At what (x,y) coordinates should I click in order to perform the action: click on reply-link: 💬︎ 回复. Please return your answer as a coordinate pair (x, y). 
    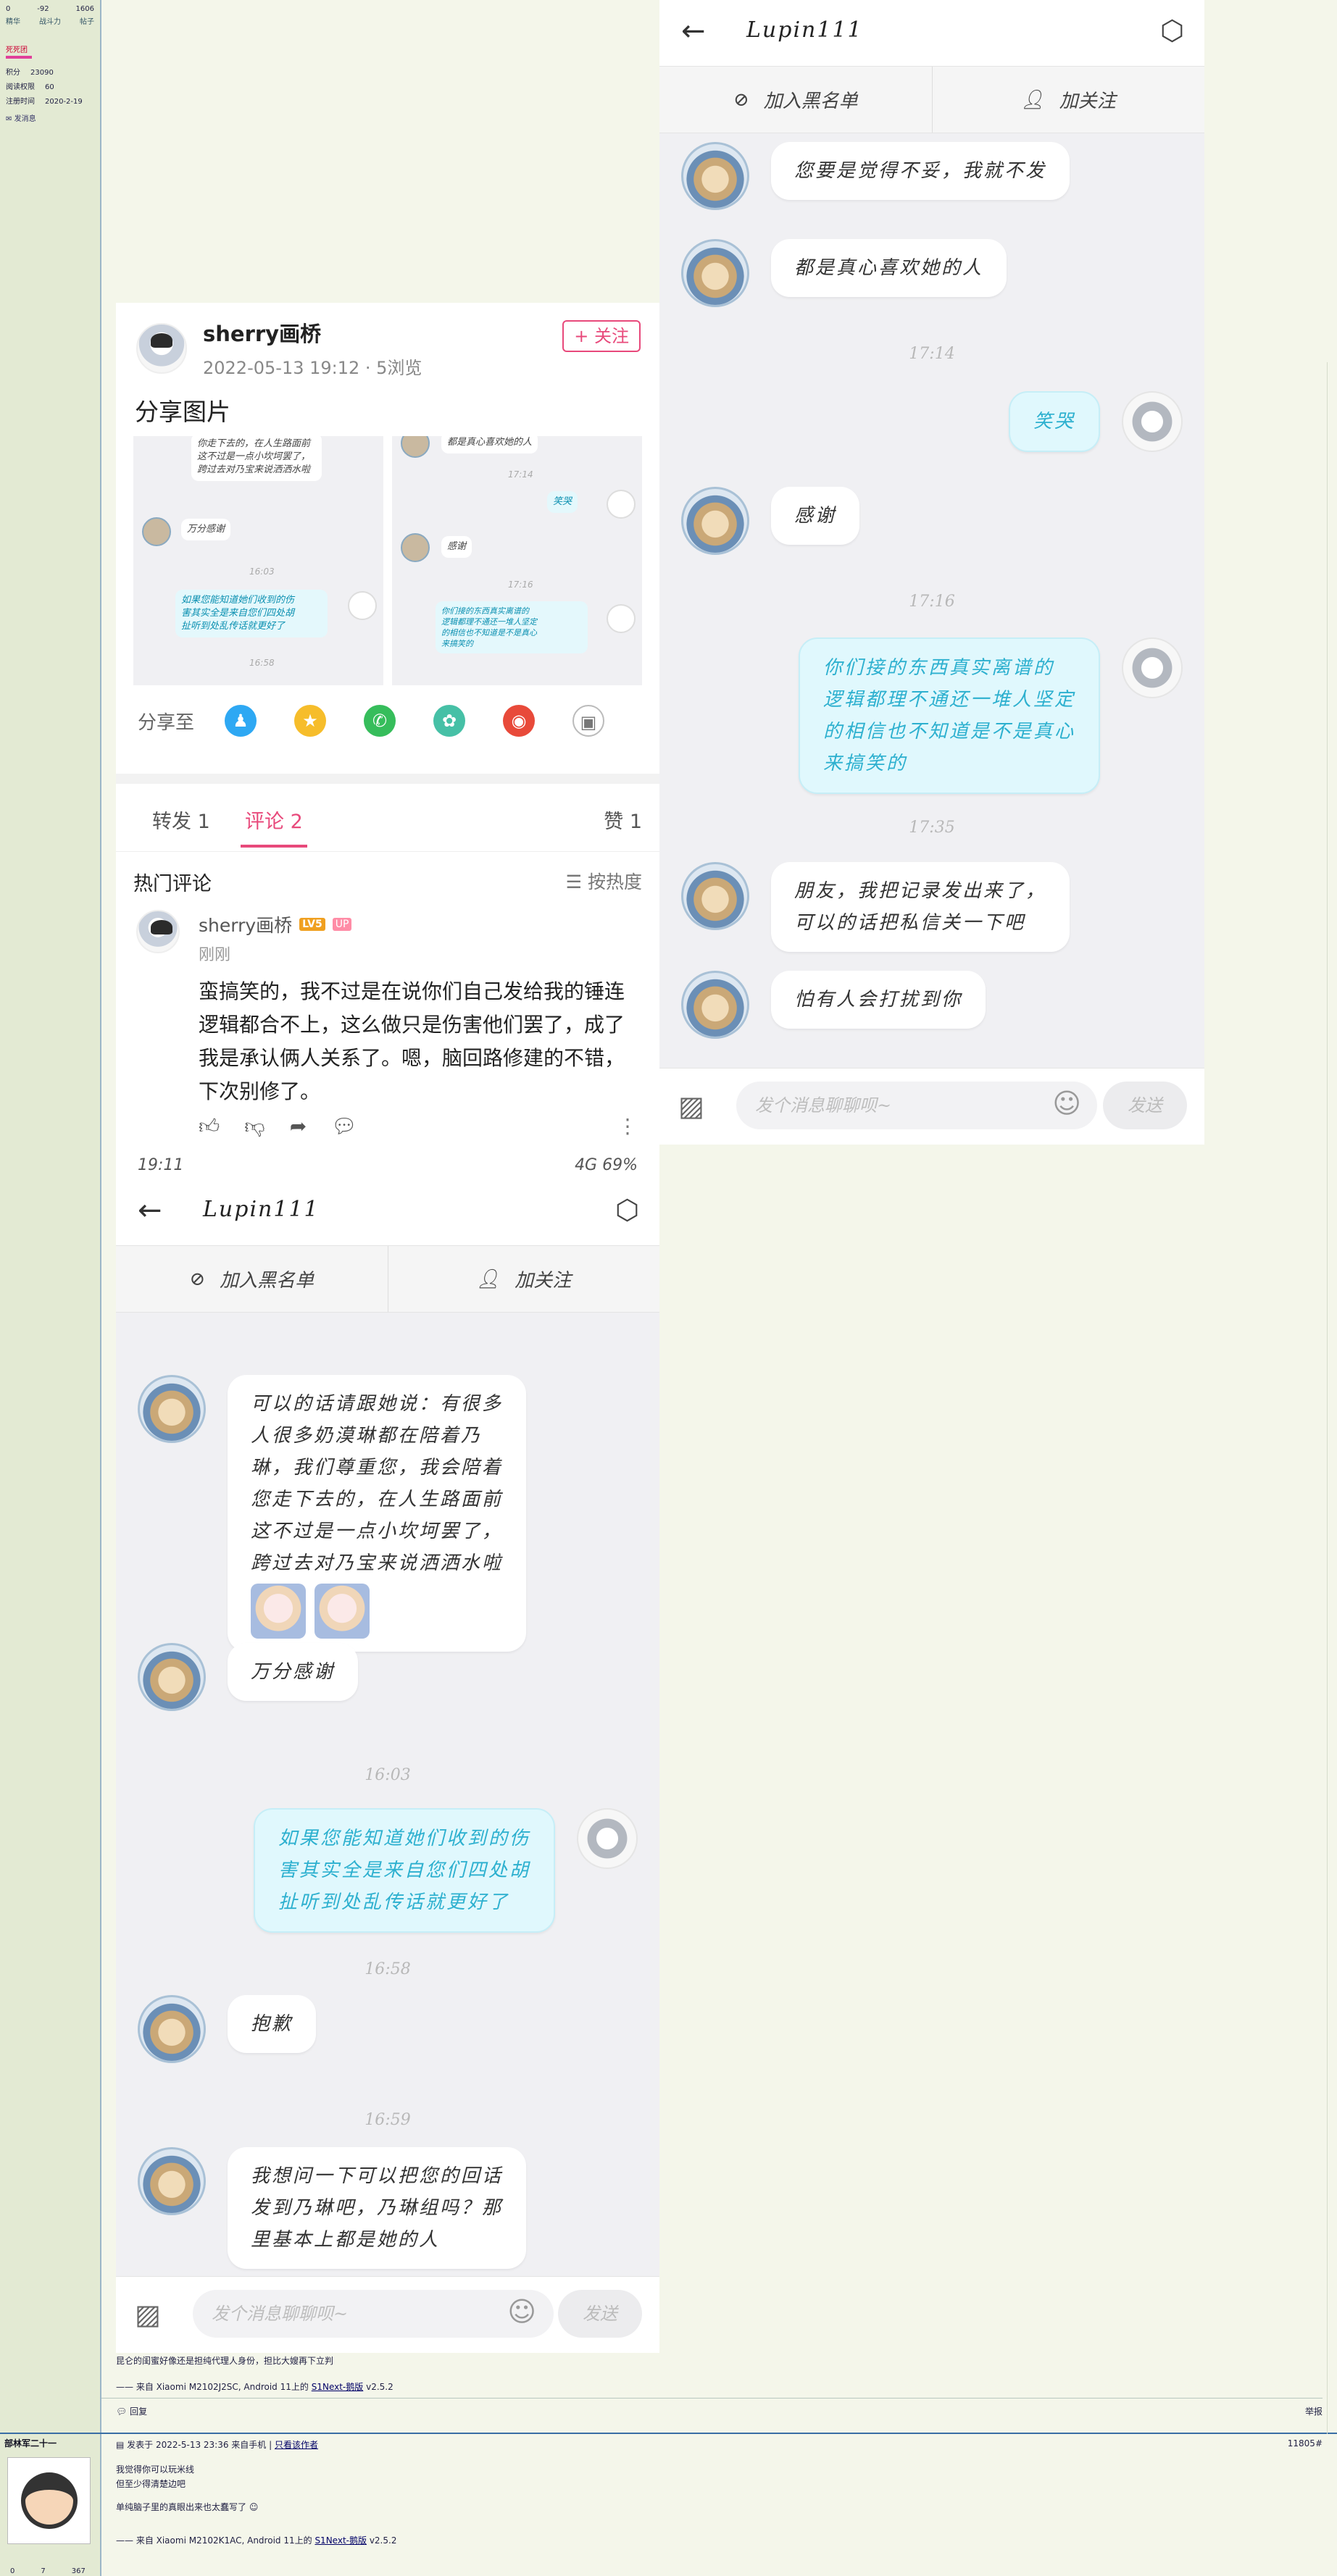
    Looking at the image, I should click on (131, 2411).